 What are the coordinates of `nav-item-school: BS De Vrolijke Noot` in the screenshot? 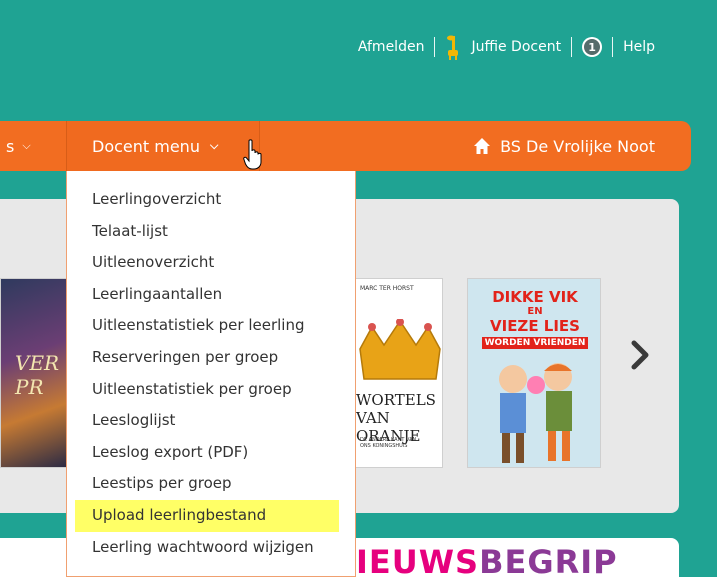 It's located at (564, 146).